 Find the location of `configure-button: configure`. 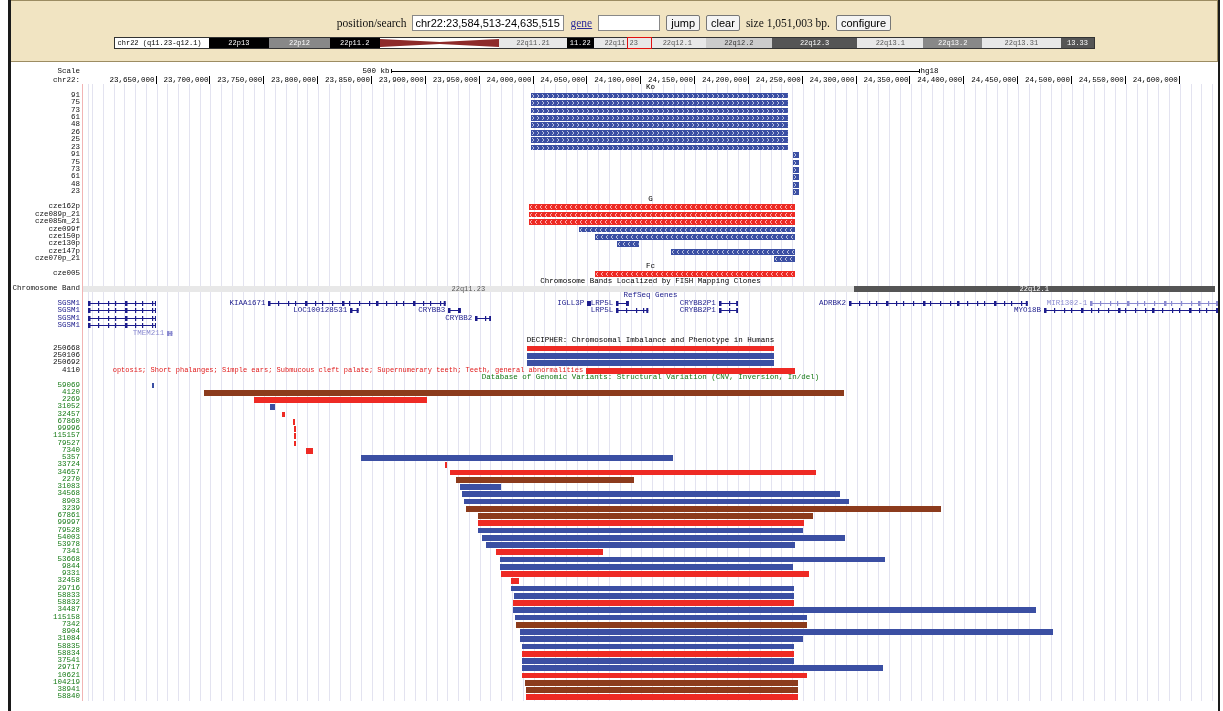

configure-button: configure is located at coordinates (863, 23).